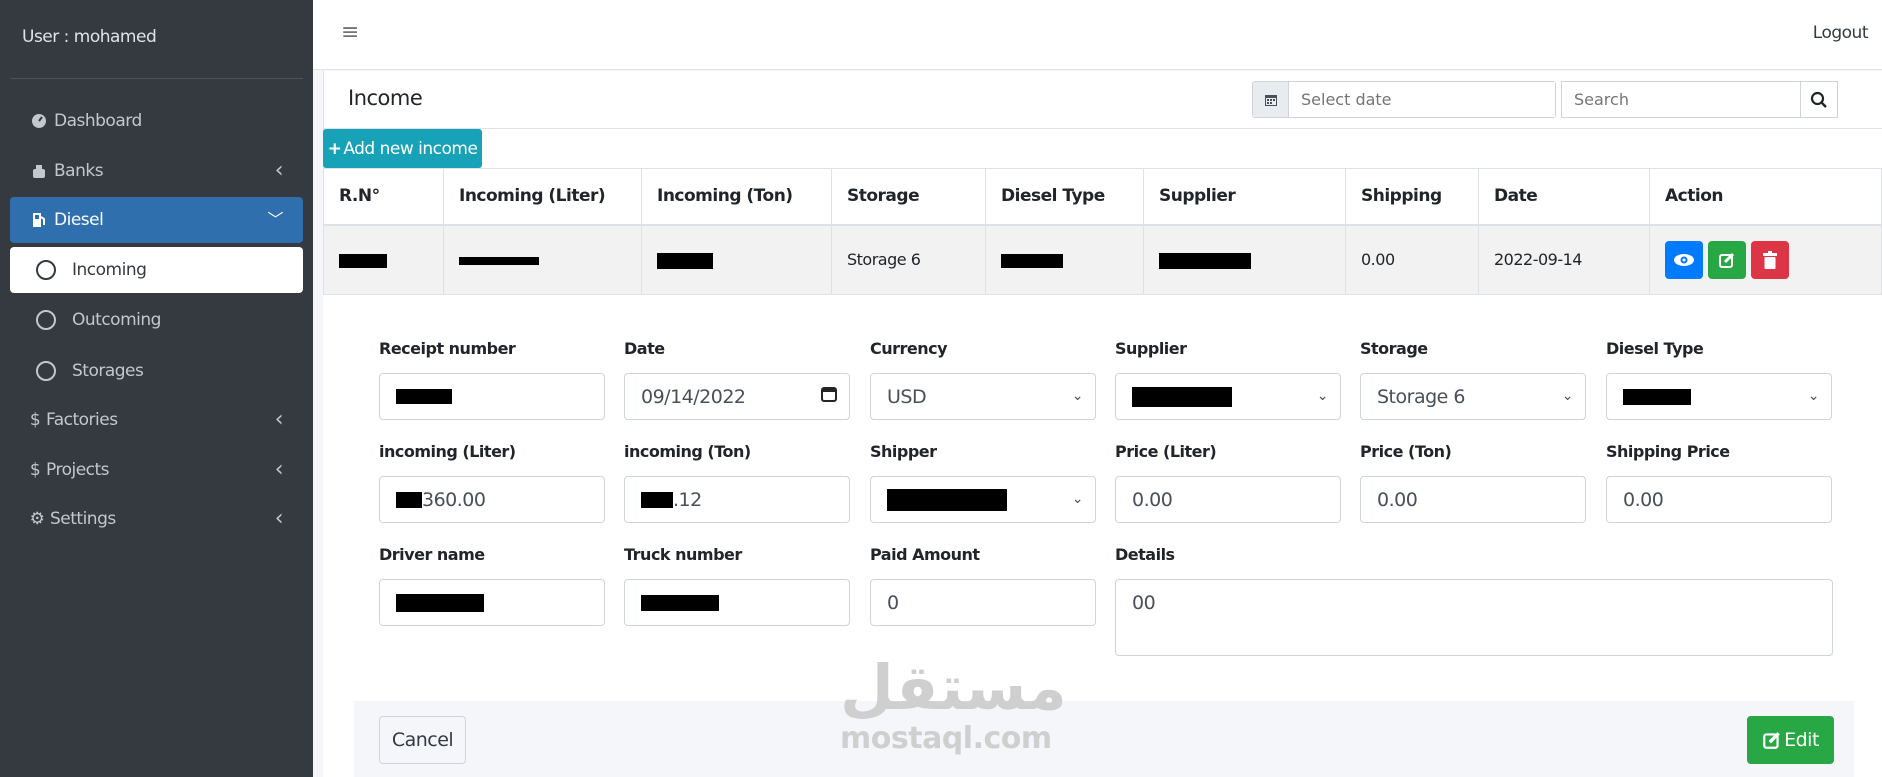 Image resolution: width=1882 pixels, height=777 pixels. I want to click on supplier-select: ⌄, so click(1228, 396).